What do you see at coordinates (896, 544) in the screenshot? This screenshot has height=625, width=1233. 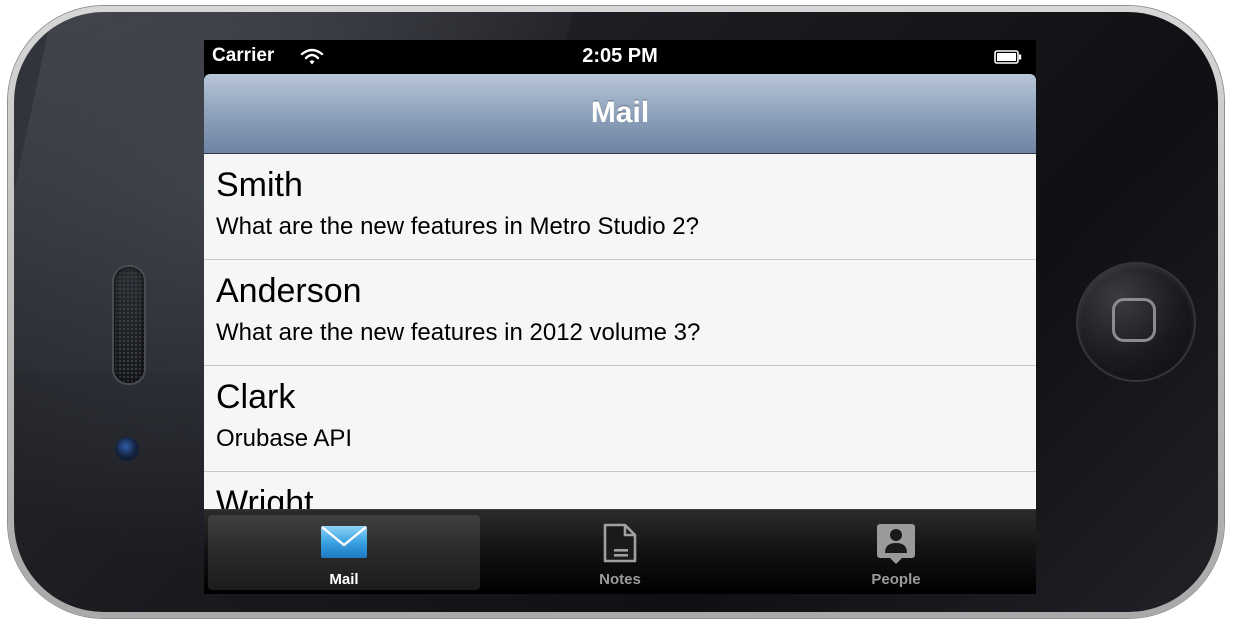 I see `people-icon` at bounding box center [896, 544].